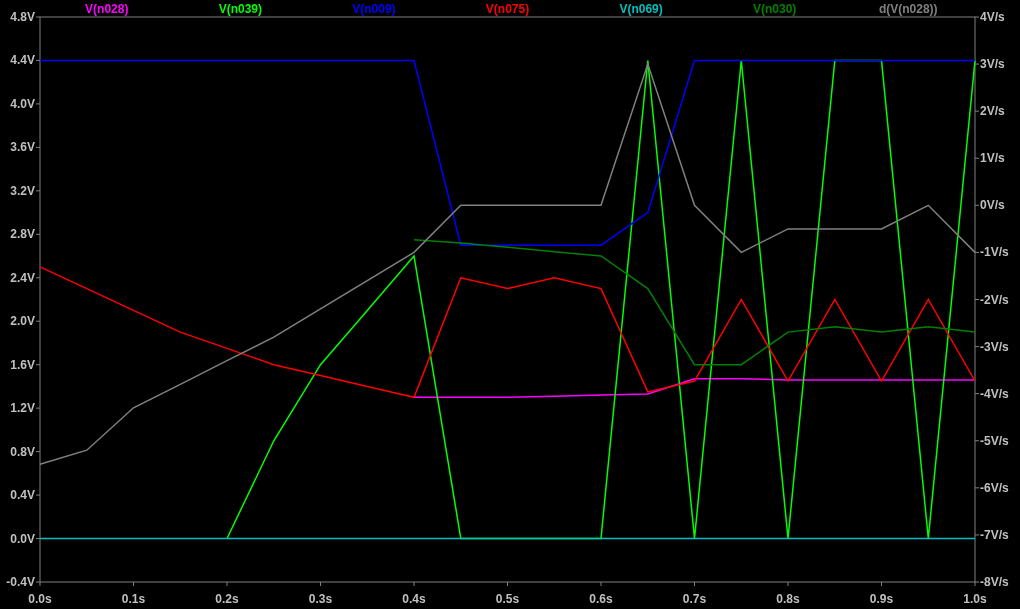 This screenshot has width=1020, height=609. Describe the element at coordinates (994, 346) in the screenshot. I see `right-axis-tick-label: -3V/s` at that location.